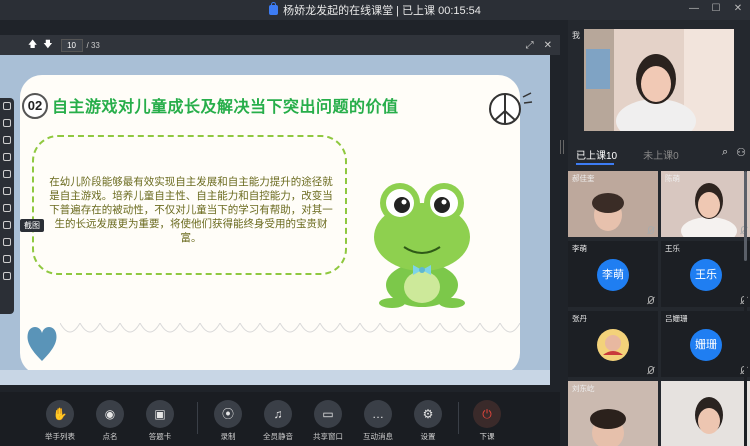 The height and width of the screenshot is (446, 750). I want to click on control-label: 答题卡, so click(160, 436).